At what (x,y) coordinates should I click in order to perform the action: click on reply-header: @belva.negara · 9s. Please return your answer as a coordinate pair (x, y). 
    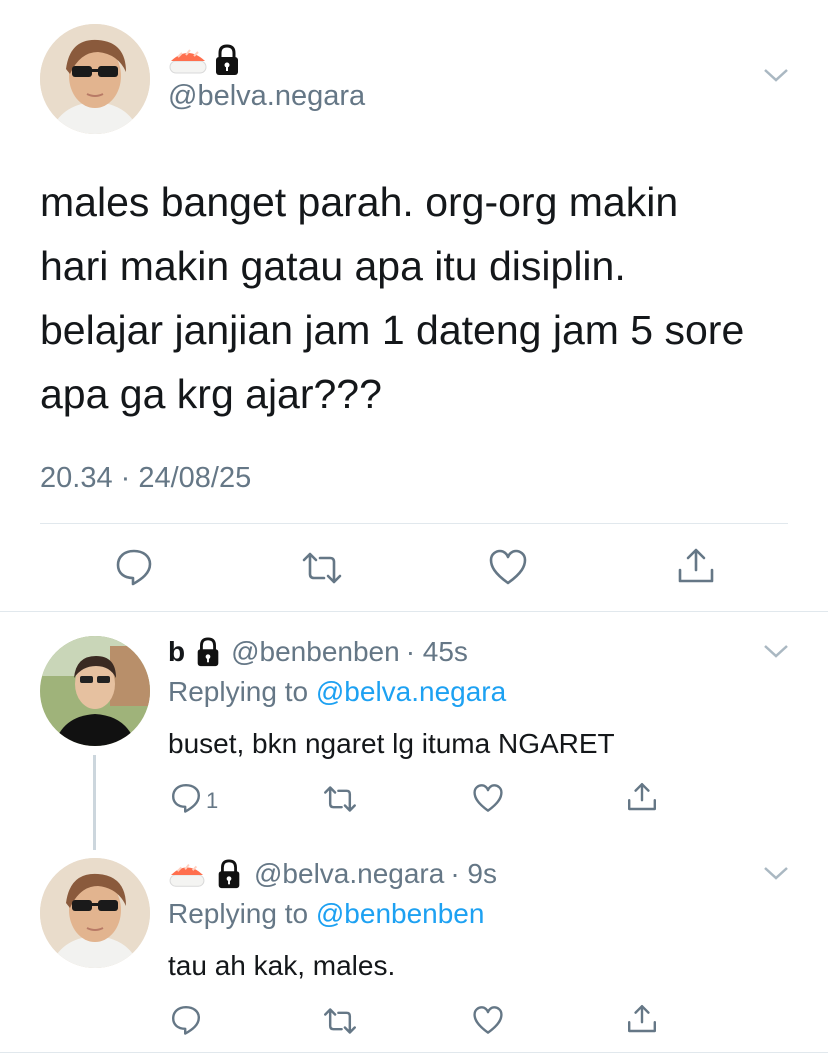
    Looking at the image, I should click on (332, 874).